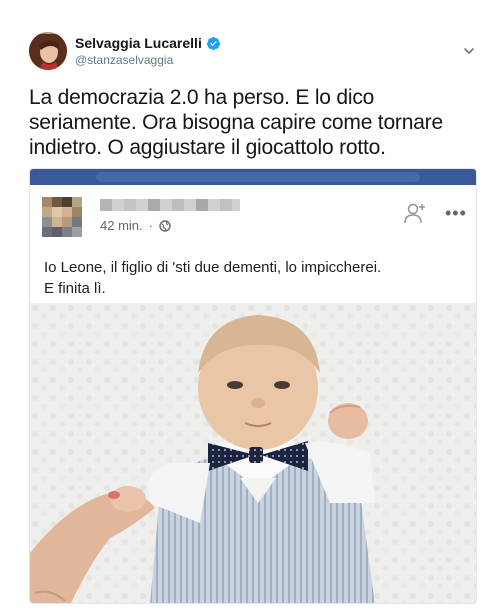 The height and width of the screenshot is (611, 503). Describe the element at coordinates (170, 205) in the screenshot. I see `blurred-name` at that location.